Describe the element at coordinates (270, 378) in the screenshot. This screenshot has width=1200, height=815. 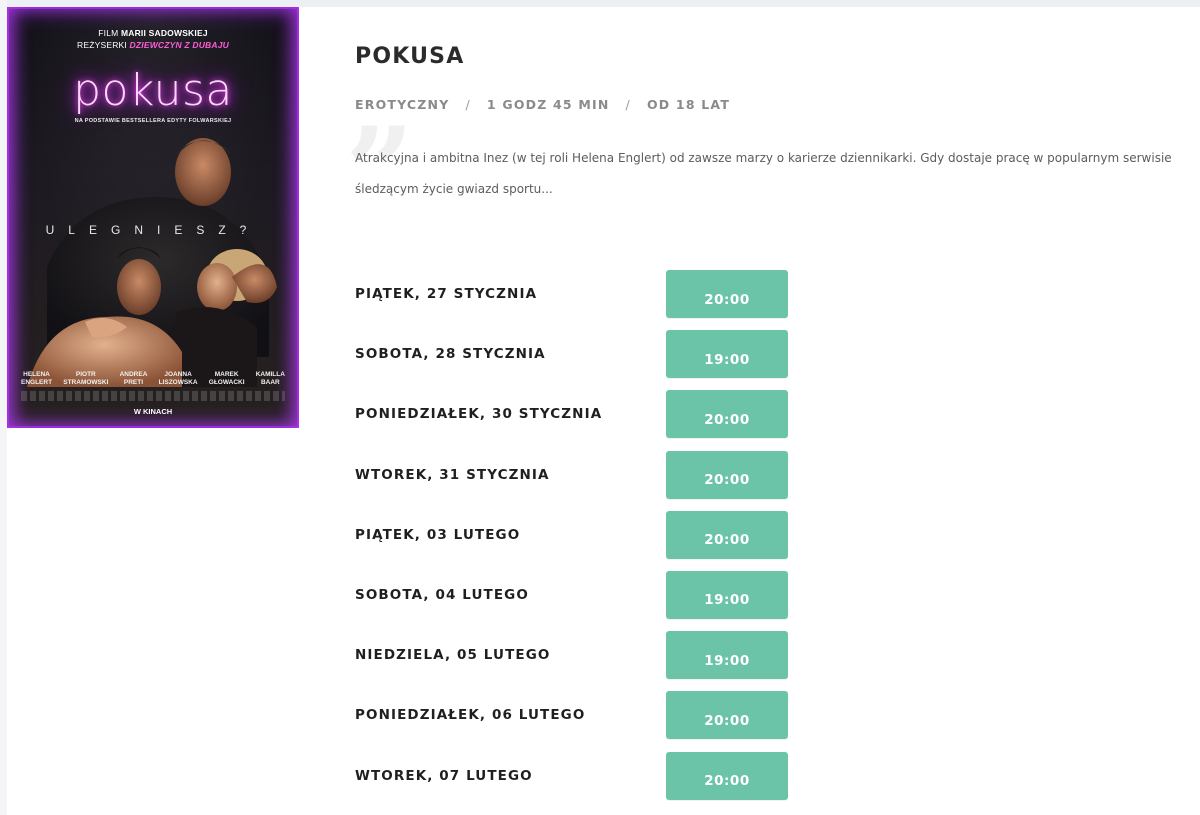
I see `cast-member: KAMILLA BAAR` at that location.